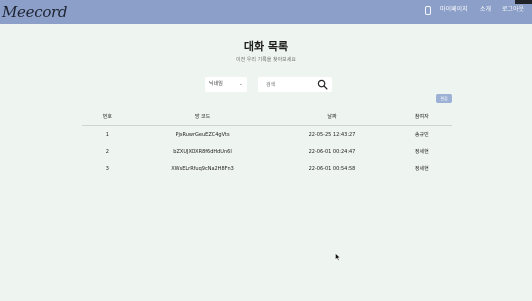 Image resolution: width=532 pixels, height=301 pixels. Describe the element at coordinates (332, 134) in the screenshot. I see `row-date: 22-05-25 12:43:27` at that location.